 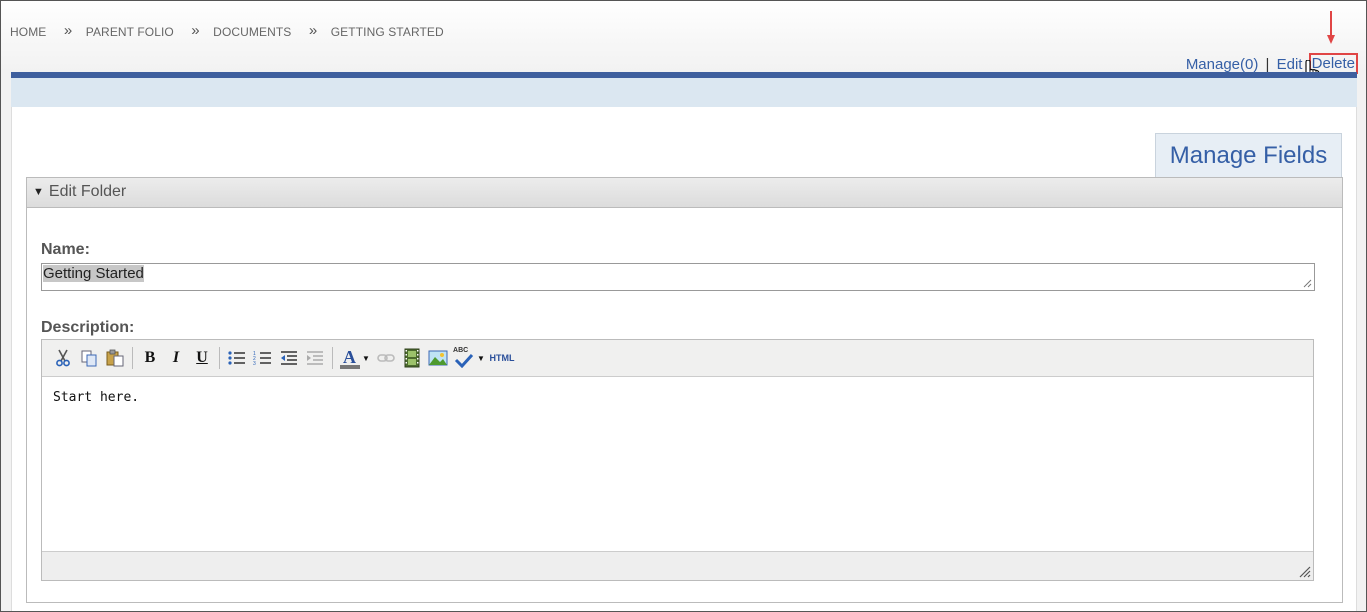 I want to click on name-field-value: Getting Started, so click(x=93, y=273).